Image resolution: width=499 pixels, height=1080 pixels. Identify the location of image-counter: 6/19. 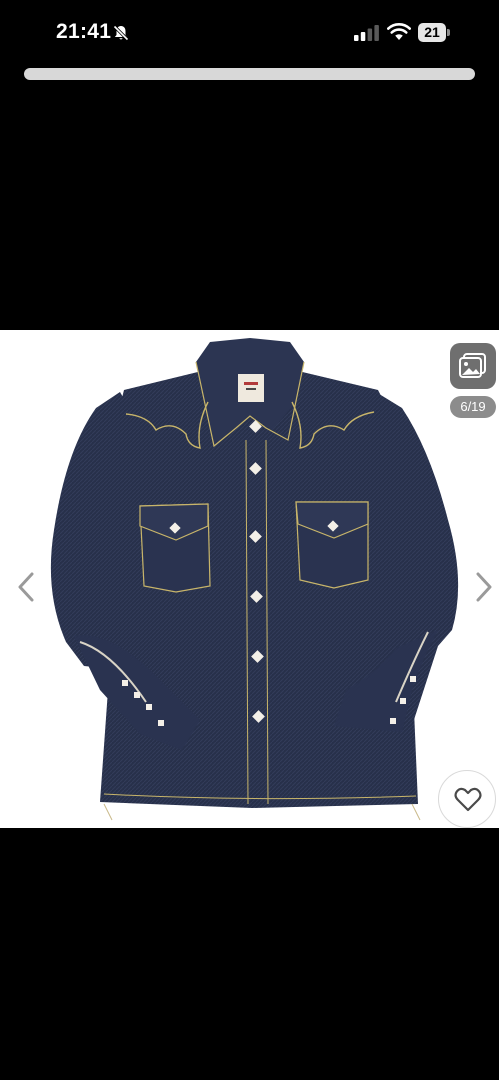
(473, 407).